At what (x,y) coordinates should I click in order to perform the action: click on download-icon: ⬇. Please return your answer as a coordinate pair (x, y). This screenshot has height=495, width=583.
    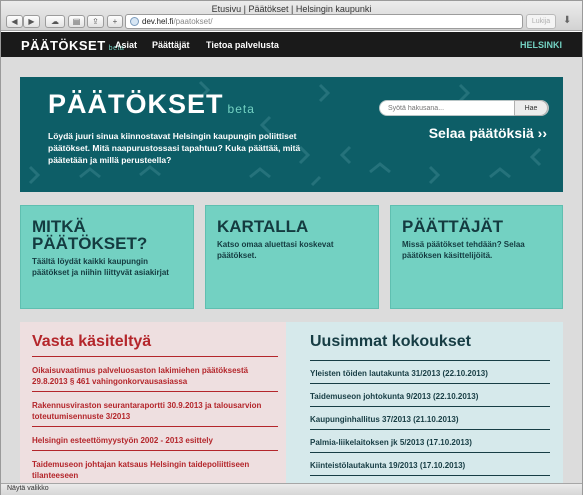
    Looking at the image, I should click on (567, 20).